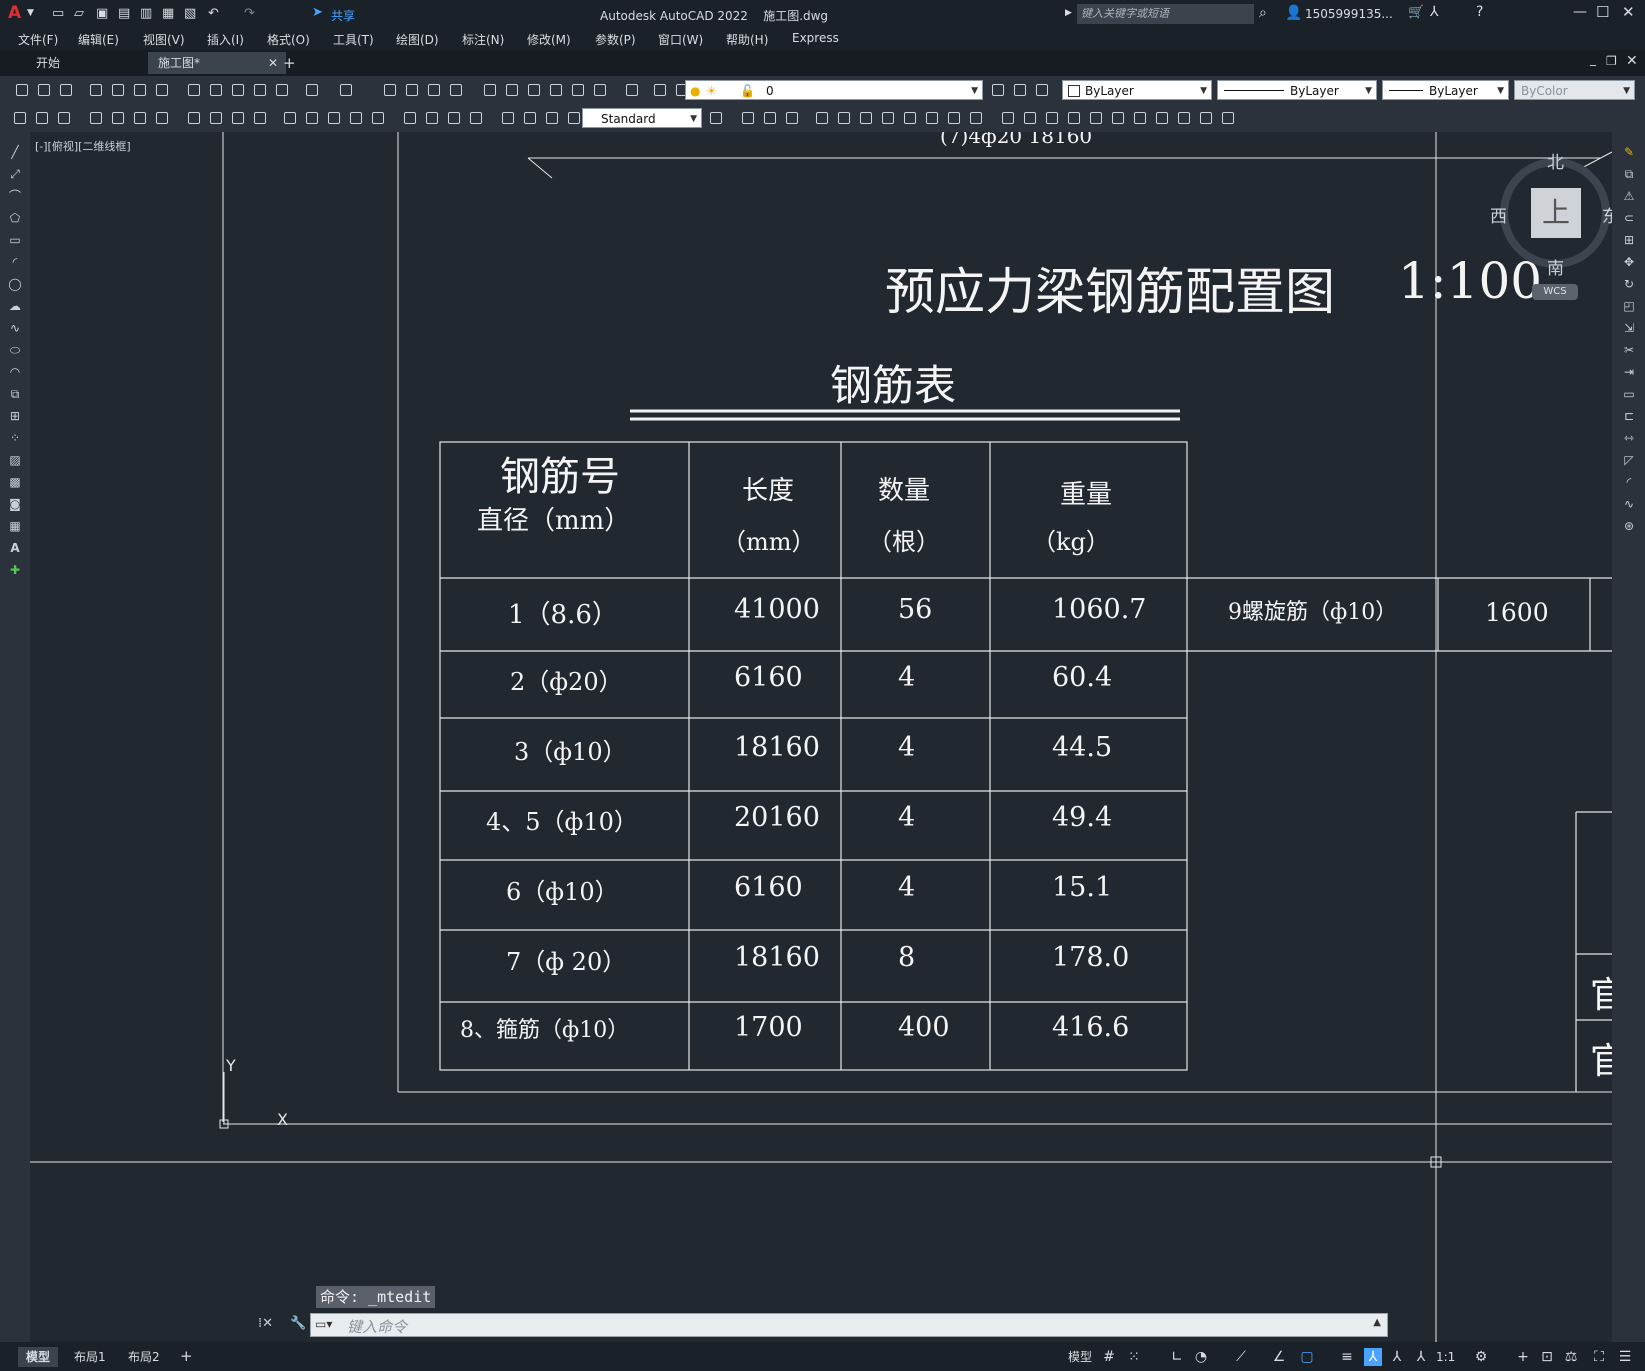  I want to click on search-expand-icon: ▶, so click(1068, 13).